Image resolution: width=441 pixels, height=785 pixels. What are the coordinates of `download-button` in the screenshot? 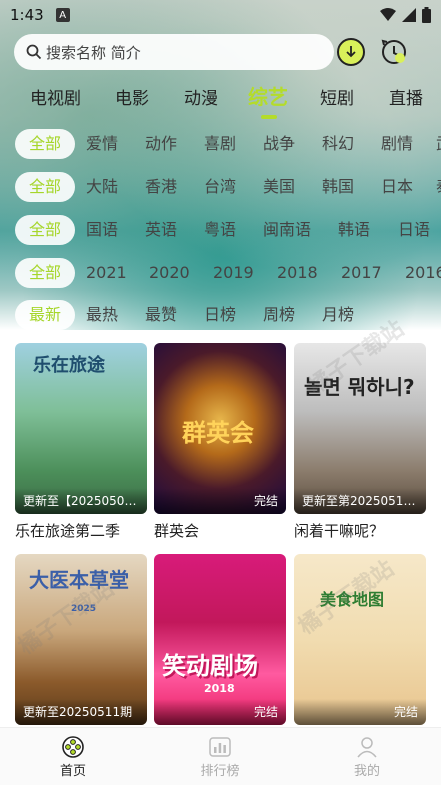 It's located at (351, 52).